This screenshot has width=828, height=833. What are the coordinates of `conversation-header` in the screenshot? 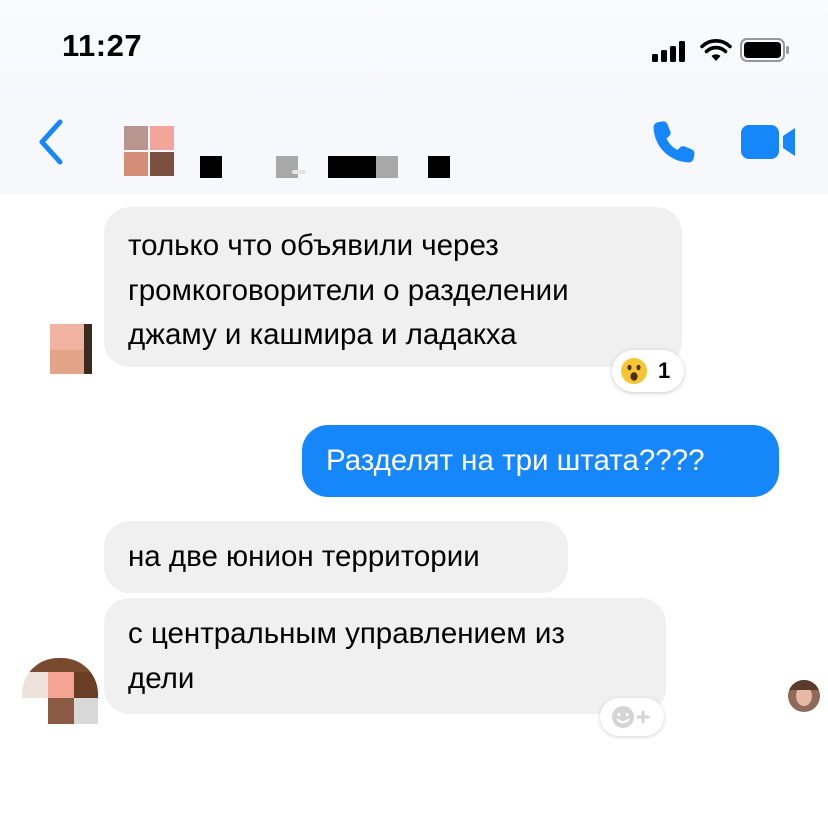 It's located at (414, 145).